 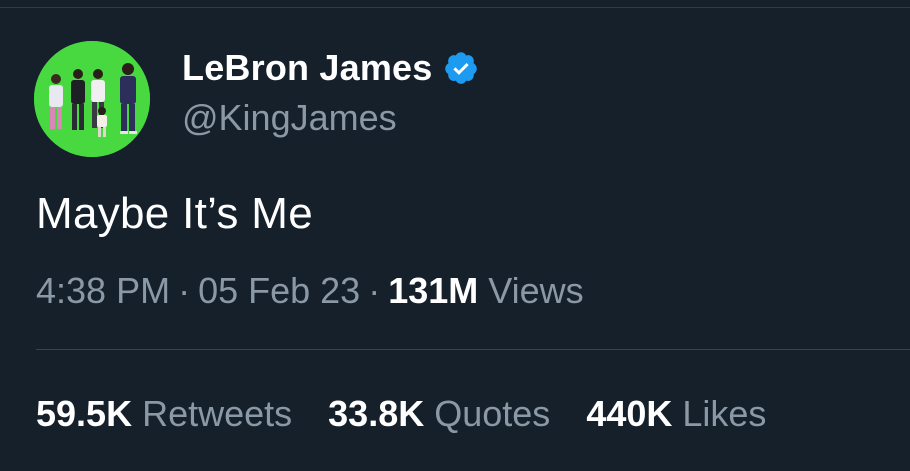 What do you see at coordinates (536, 290) in the screenshot?
I see `views-label: Views` at bounding box center [536, 290].